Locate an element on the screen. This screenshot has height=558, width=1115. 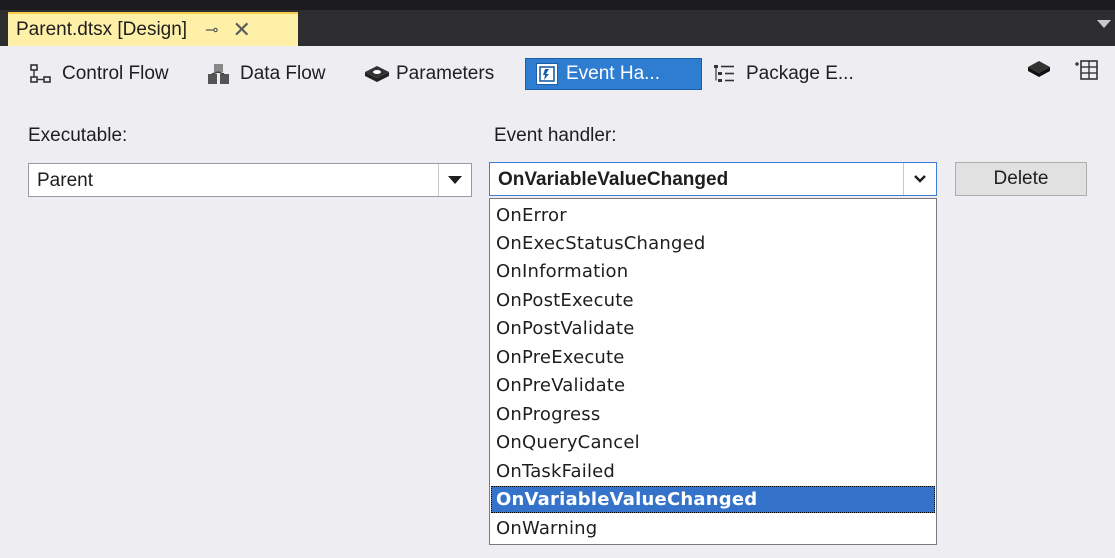
parameters-icon is located at coordinates (375, 74).